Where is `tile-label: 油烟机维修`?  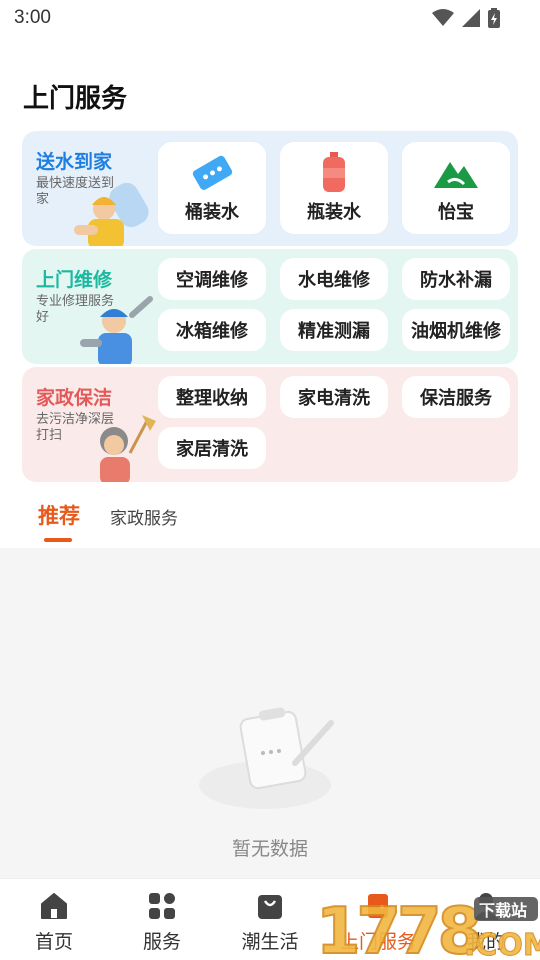 tile-label: 油烟机维修 is located at coordinates (456, 331).